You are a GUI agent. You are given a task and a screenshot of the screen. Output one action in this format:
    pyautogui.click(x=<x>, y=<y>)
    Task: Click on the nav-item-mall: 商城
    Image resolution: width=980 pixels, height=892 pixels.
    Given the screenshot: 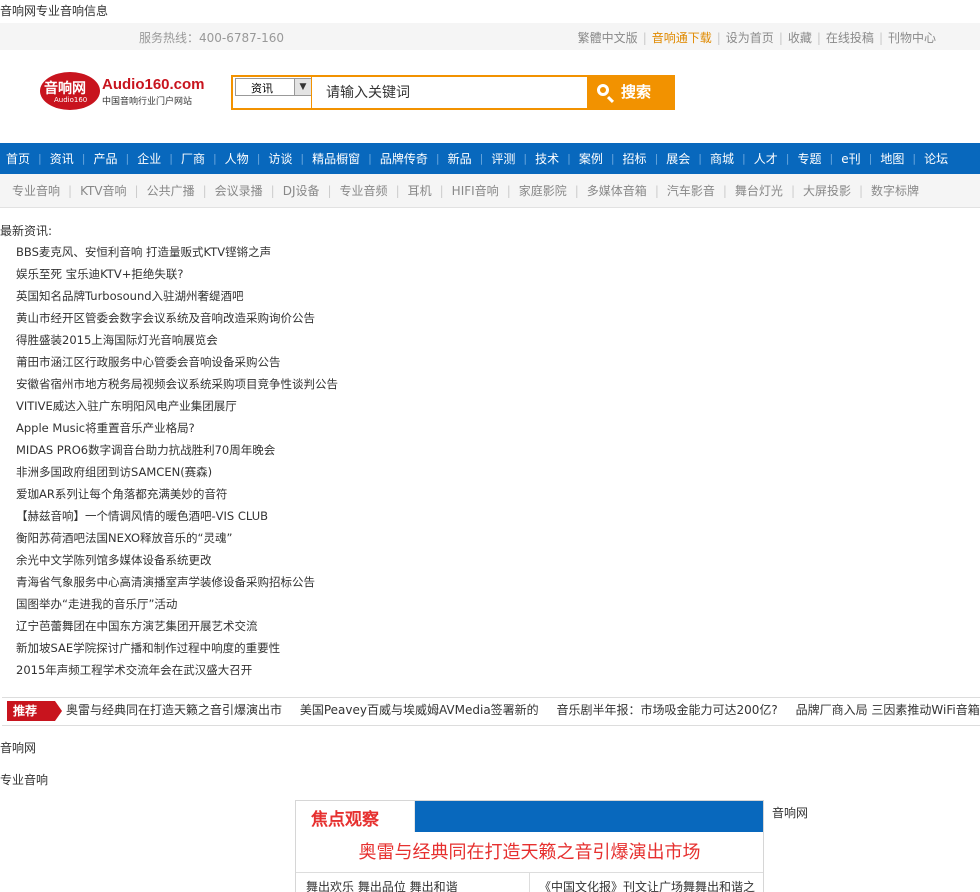 What is the action you would take?
    pyautogui.click(x=722, y=158)
    